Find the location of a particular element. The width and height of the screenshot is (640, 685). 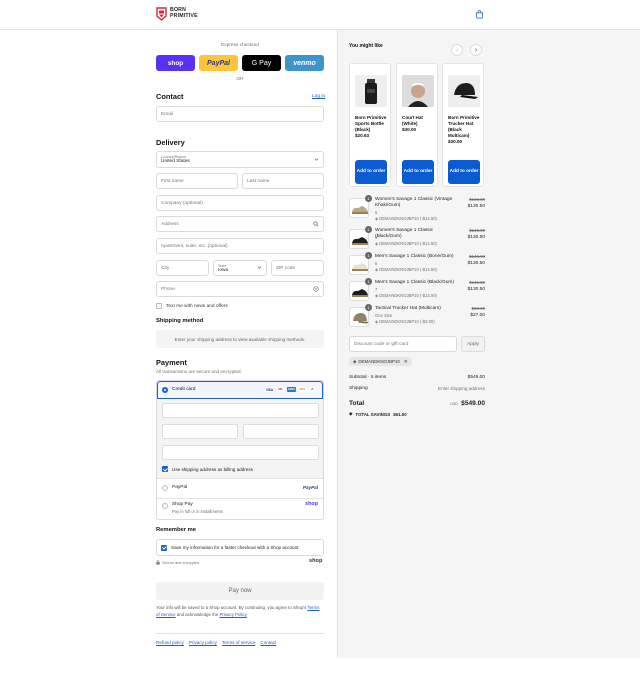

terms-of-service-link: Terms of service is located at coordinates (238, 642).